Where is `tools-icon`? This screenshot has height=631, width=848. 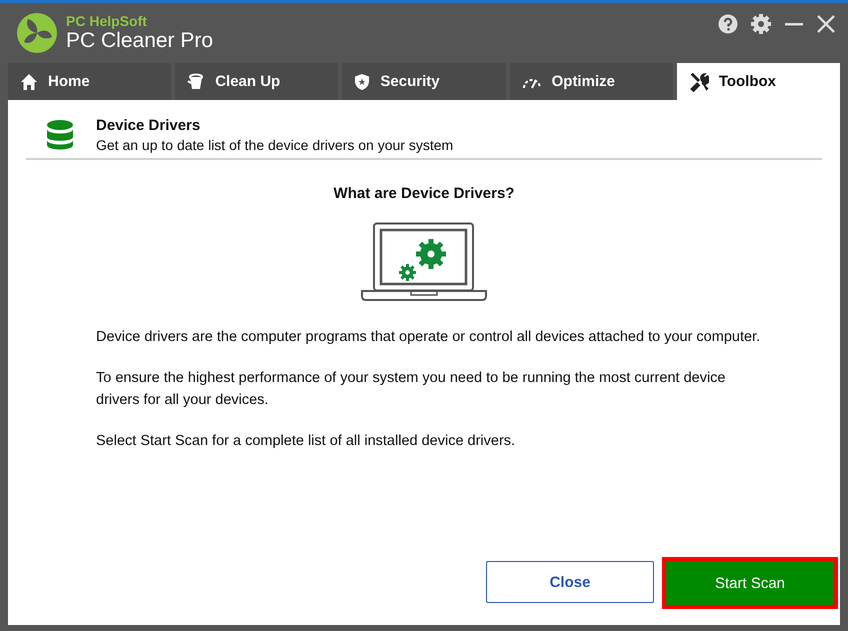 tools-icon is located at coordinates (698, 82).